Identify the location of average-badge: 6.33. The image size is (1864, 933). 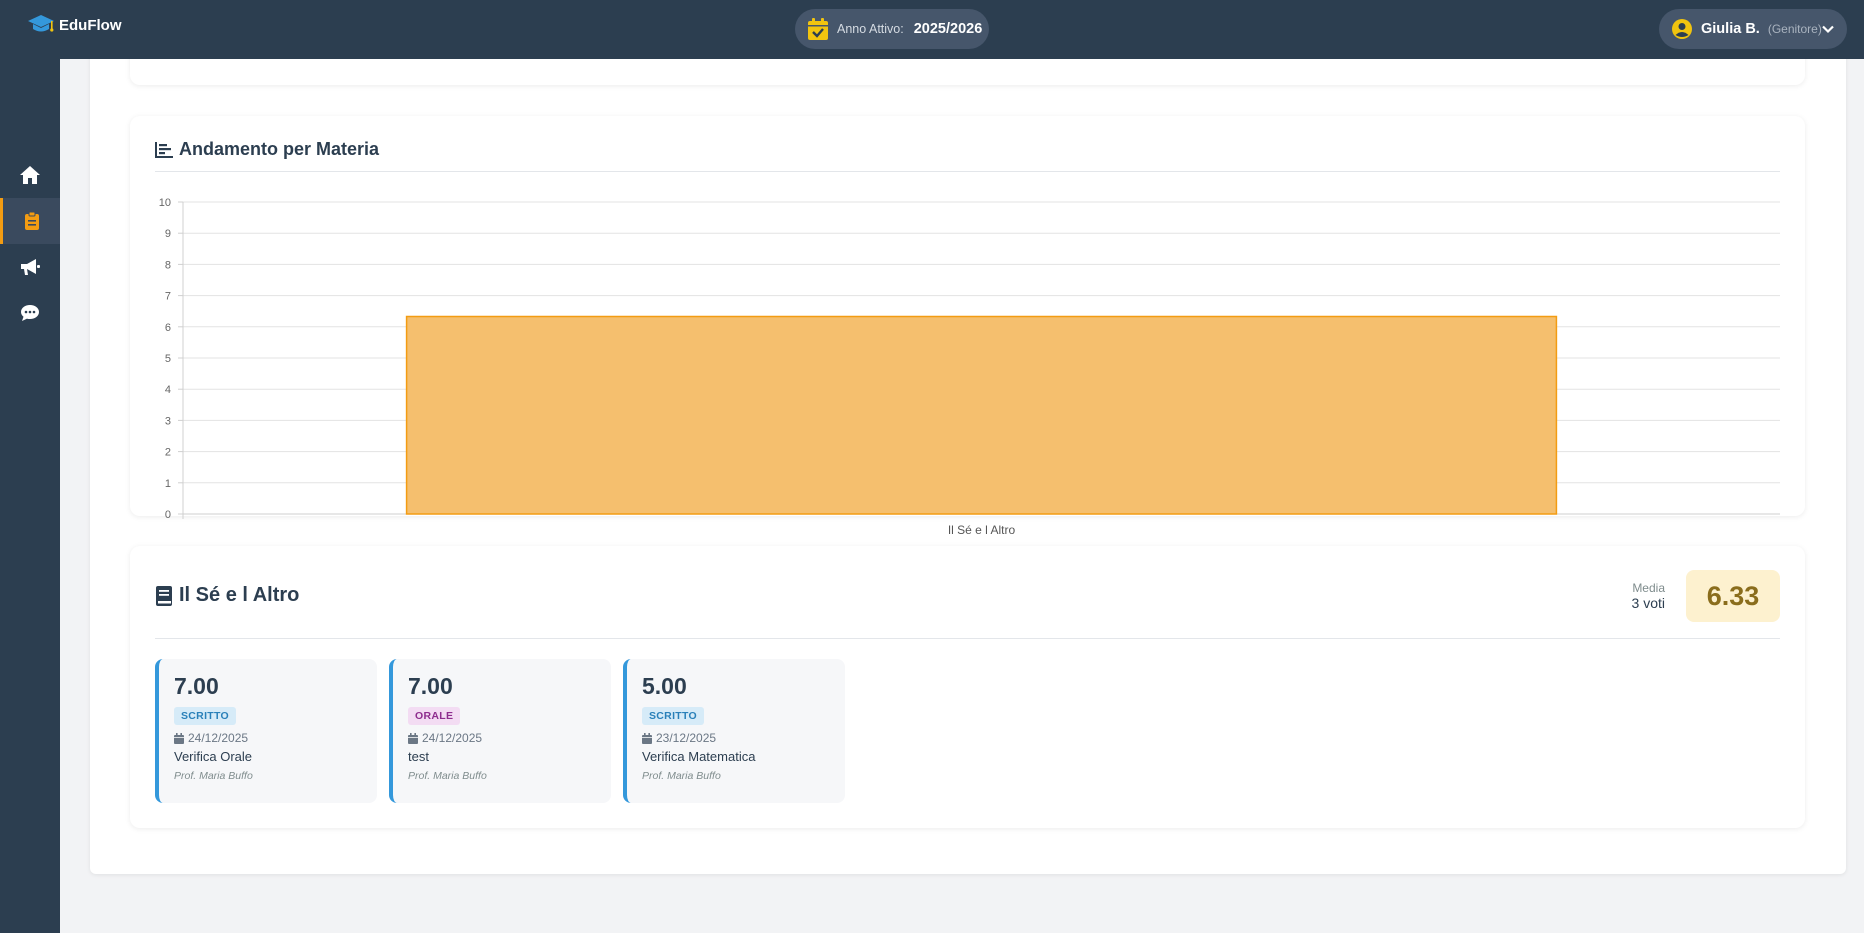
(1733, 596).